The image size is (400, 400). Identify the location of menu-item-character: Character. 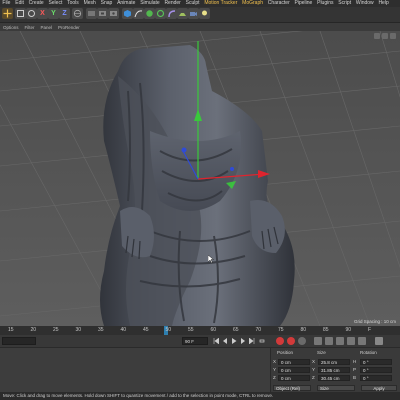
(278, 3).